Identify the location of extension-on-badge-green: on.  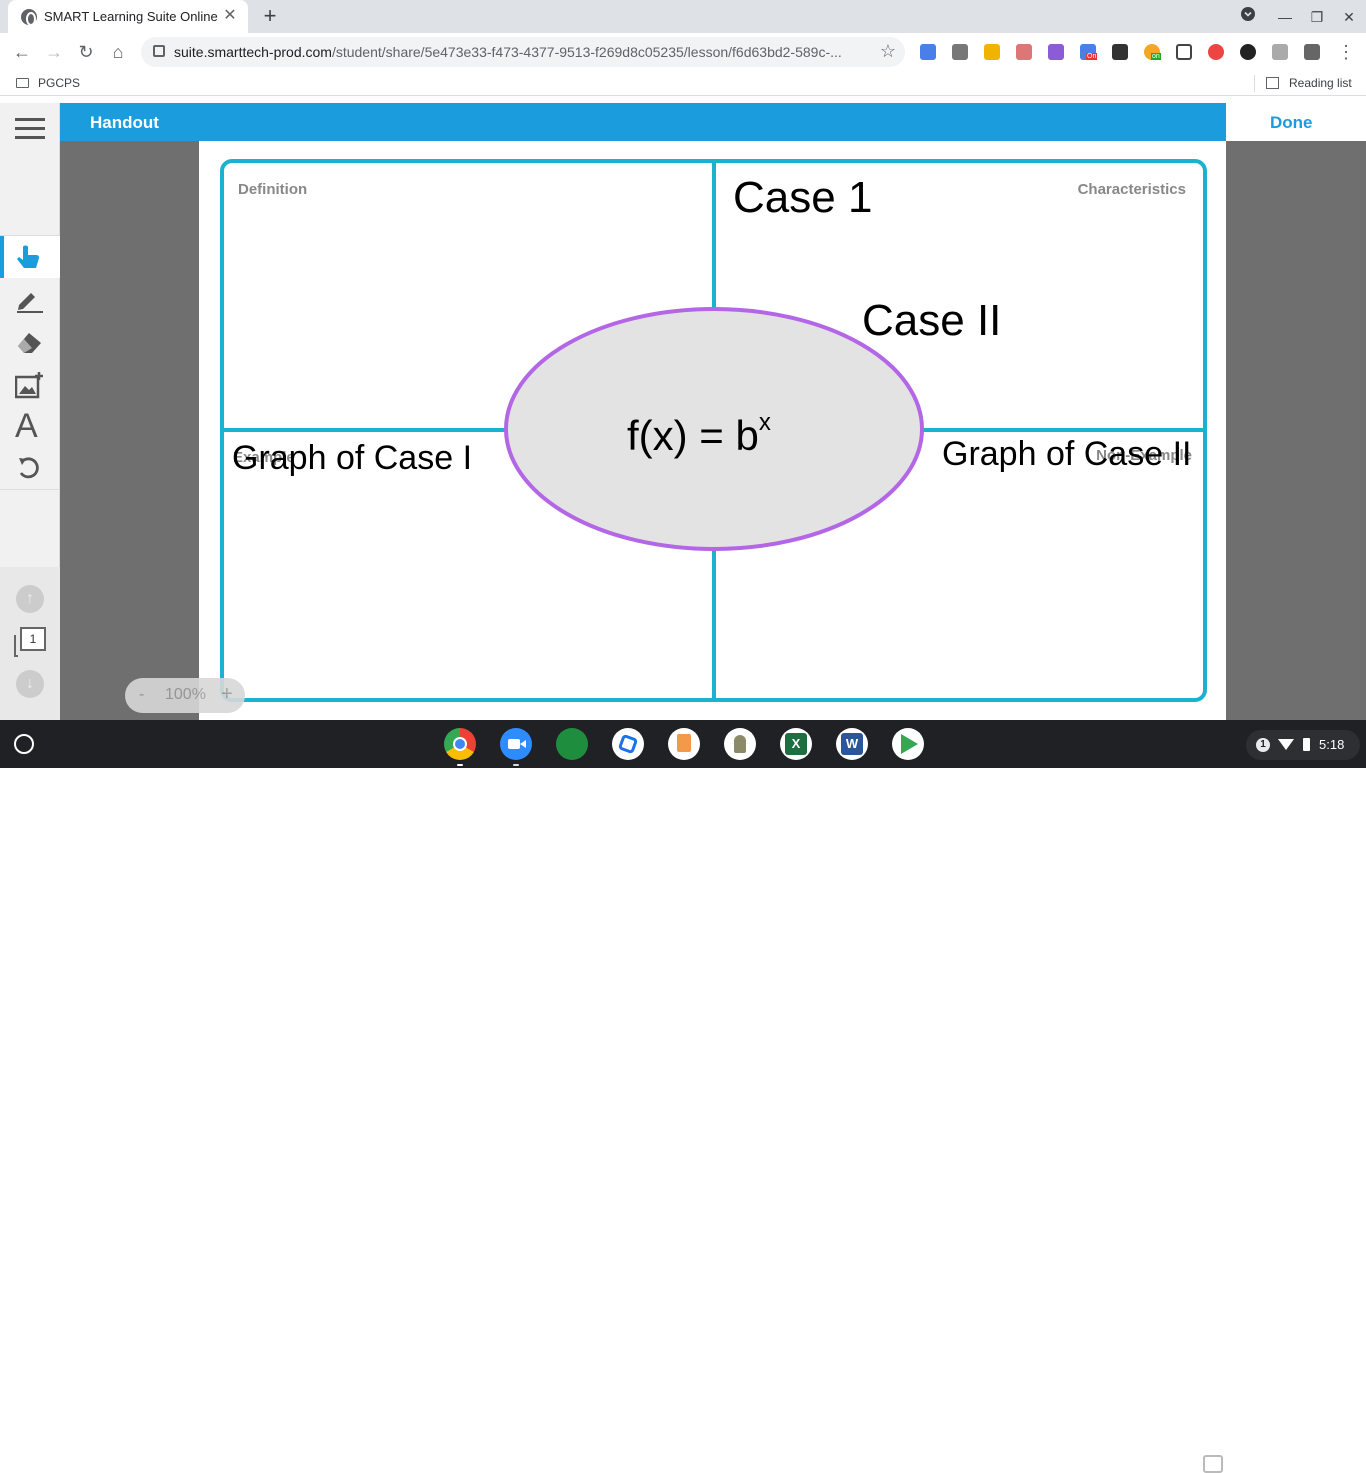
(1156, 56).